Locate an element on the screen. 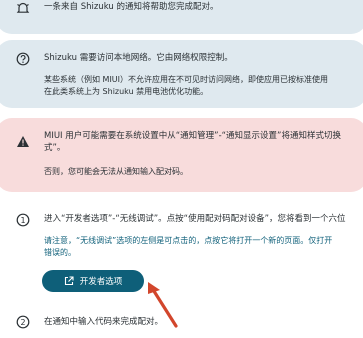  help-circle-icon is located at coordinates (23, 60).